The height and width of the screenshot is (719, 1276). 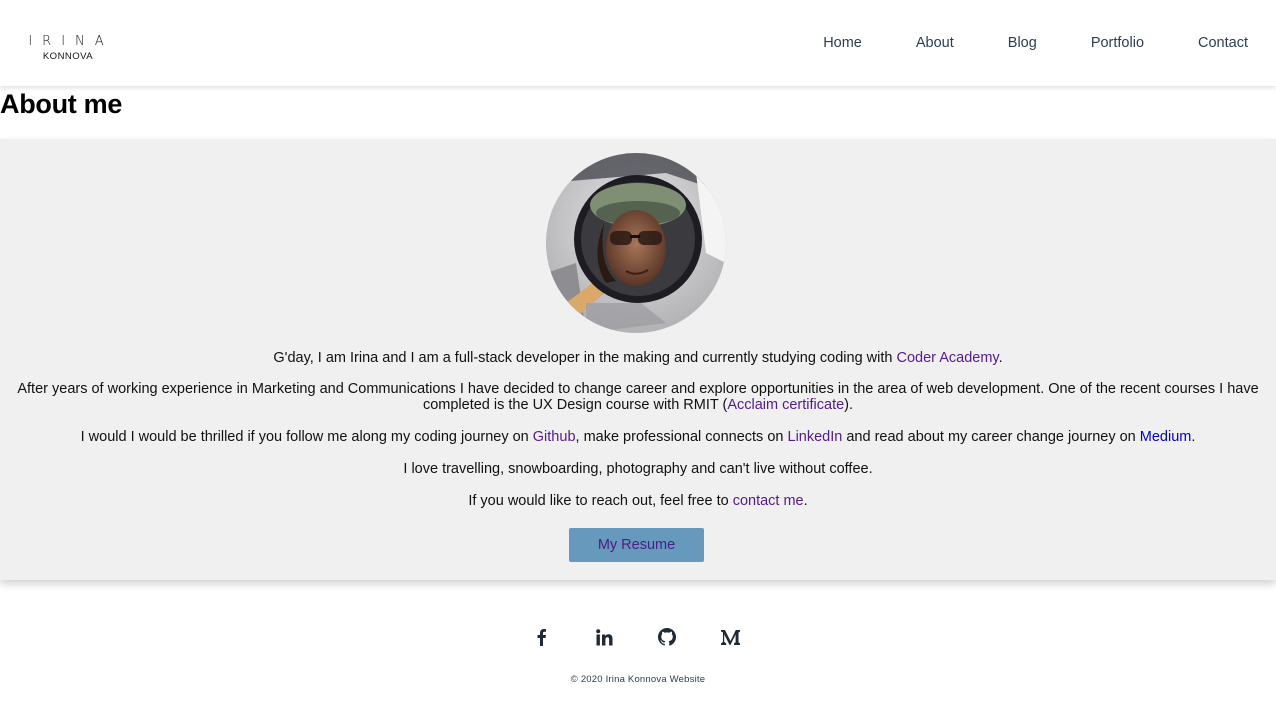 I want to click on follow-end: ., so click(x=1193, y=437).